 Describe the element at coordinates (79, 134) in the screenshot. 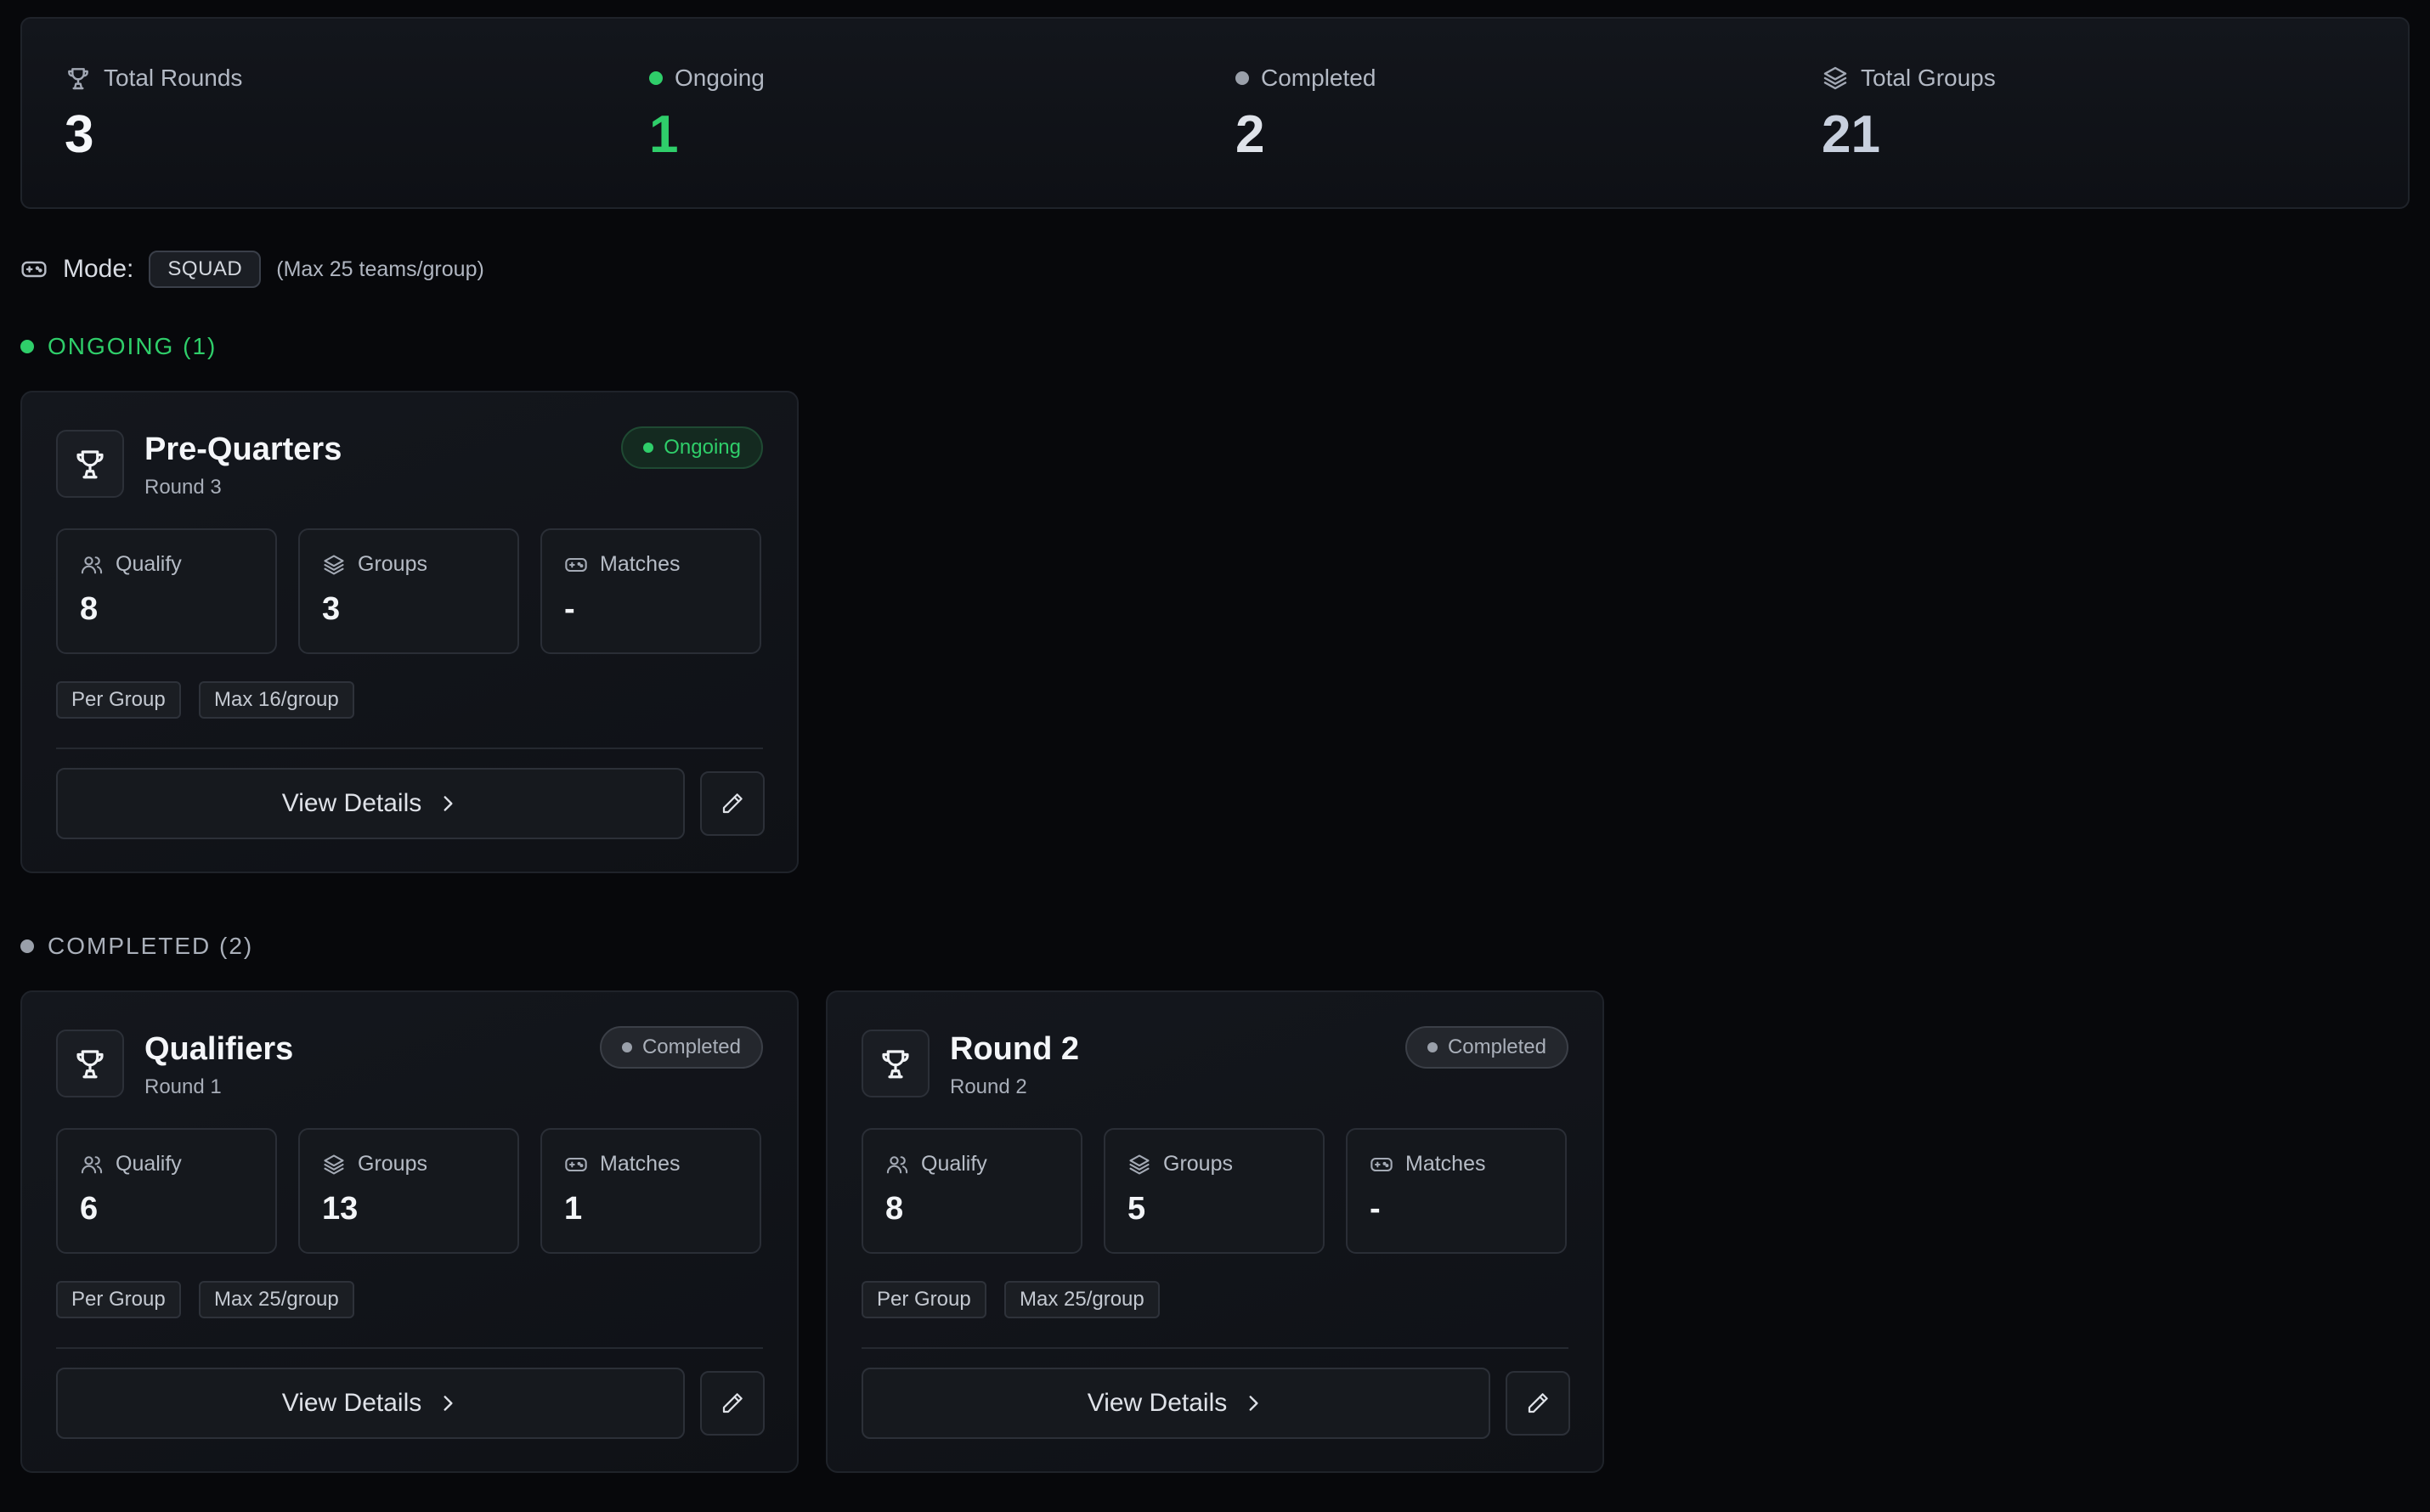

I see `stat-value: 3` at that location.